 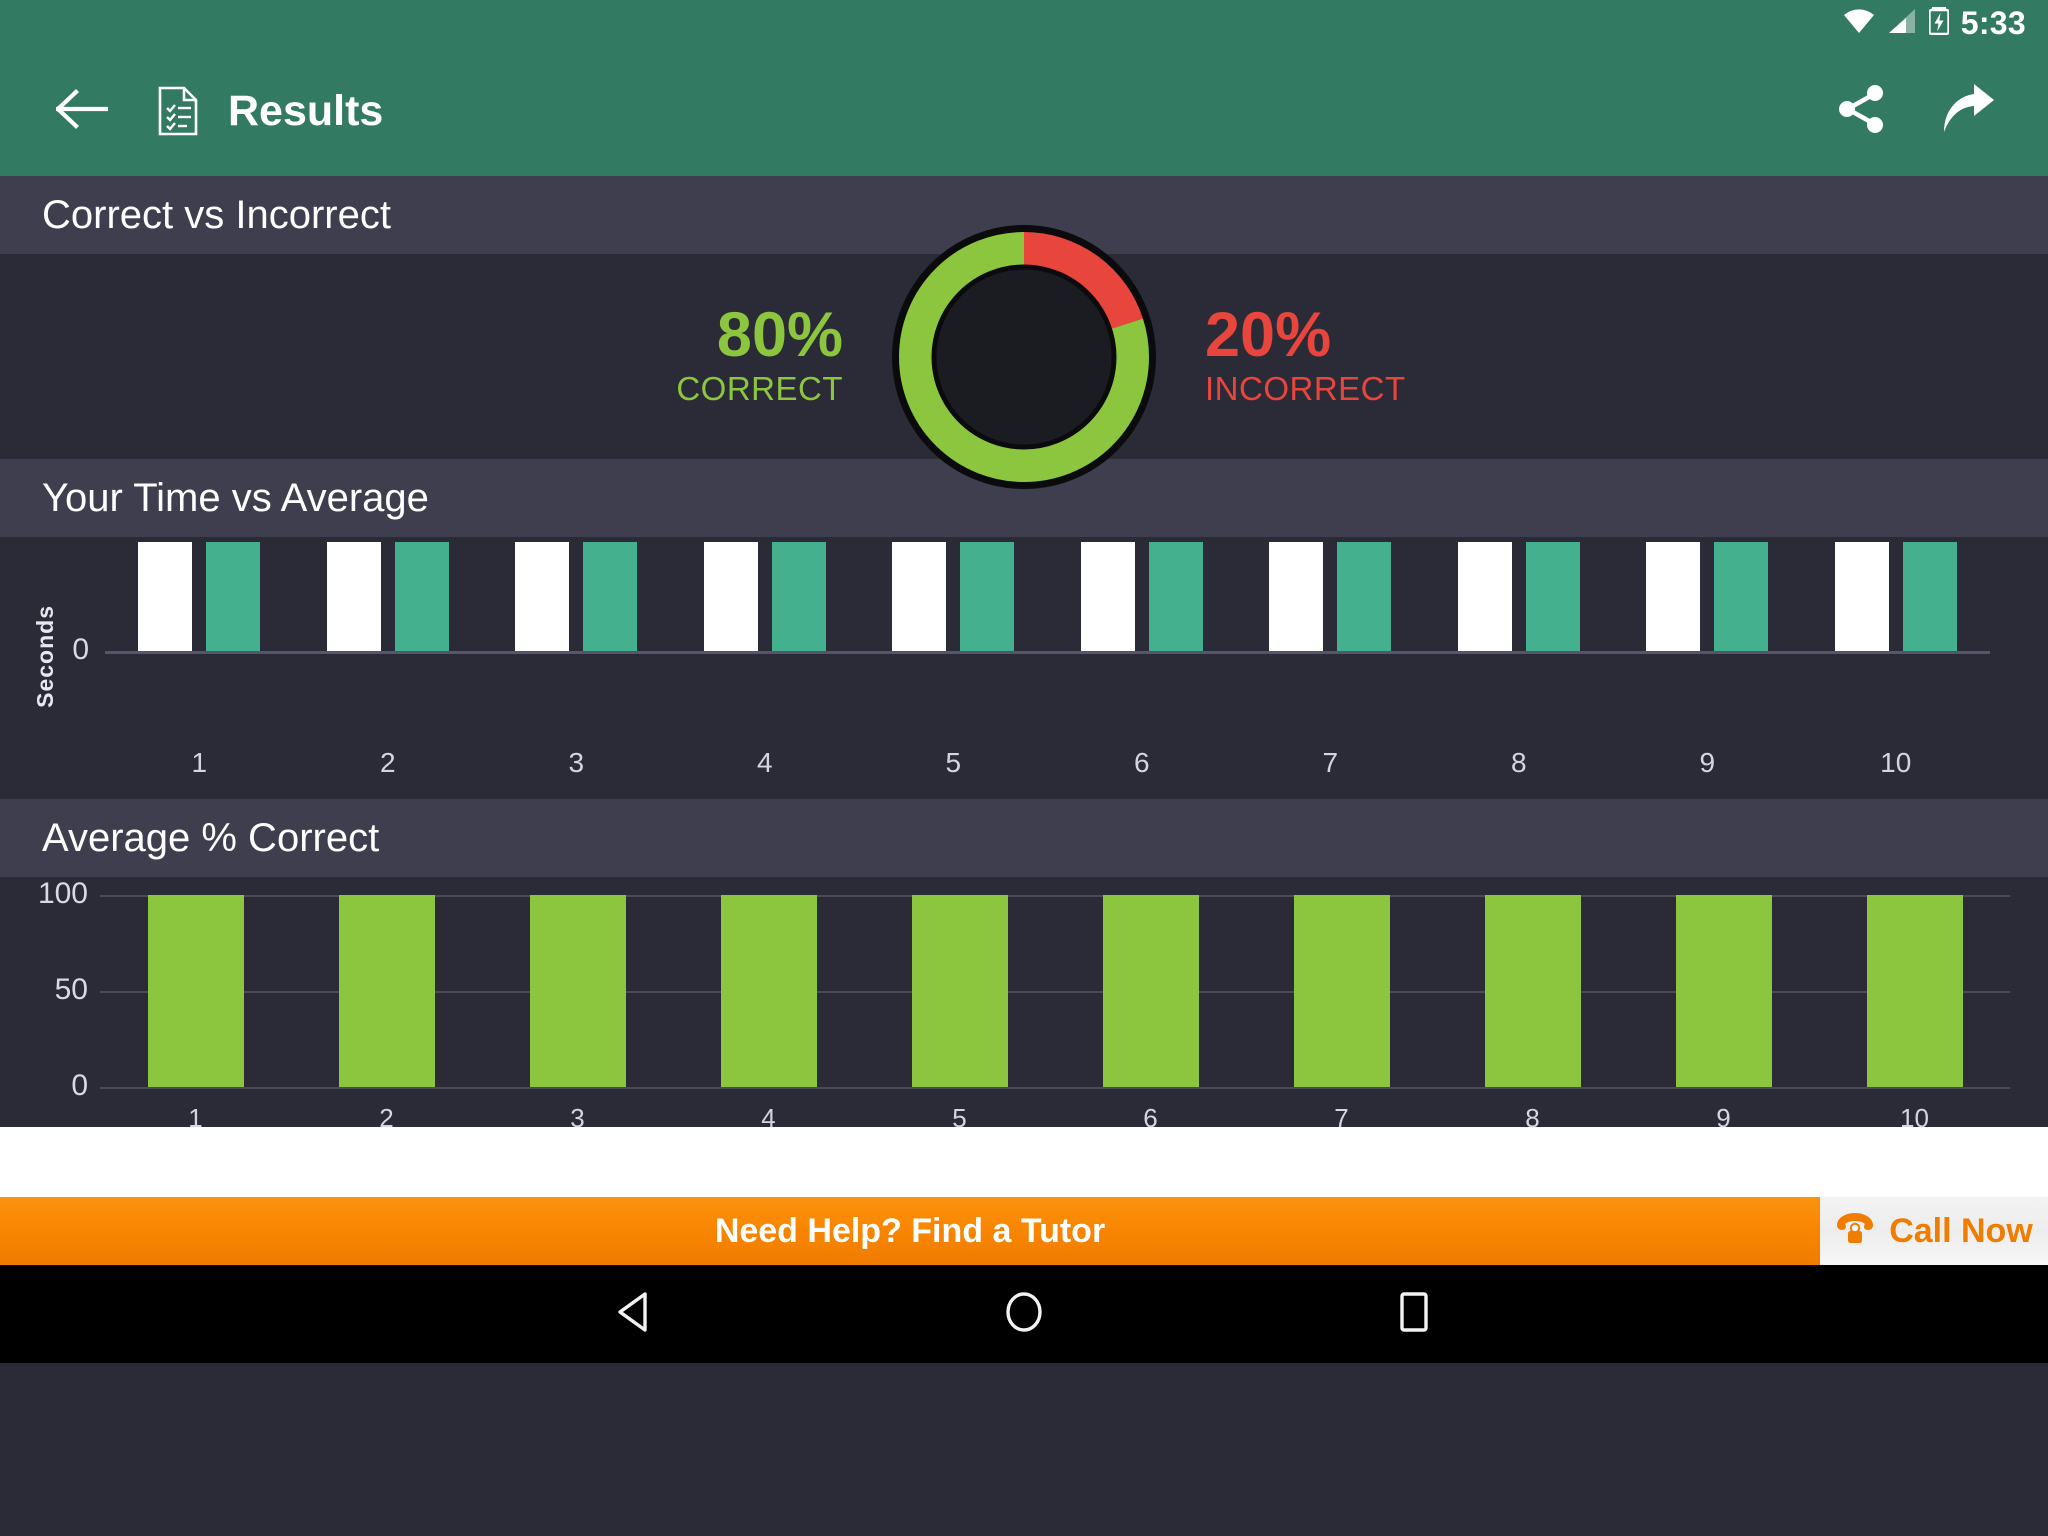 I want to click on donut-chart, so click(x=1024, y=357).